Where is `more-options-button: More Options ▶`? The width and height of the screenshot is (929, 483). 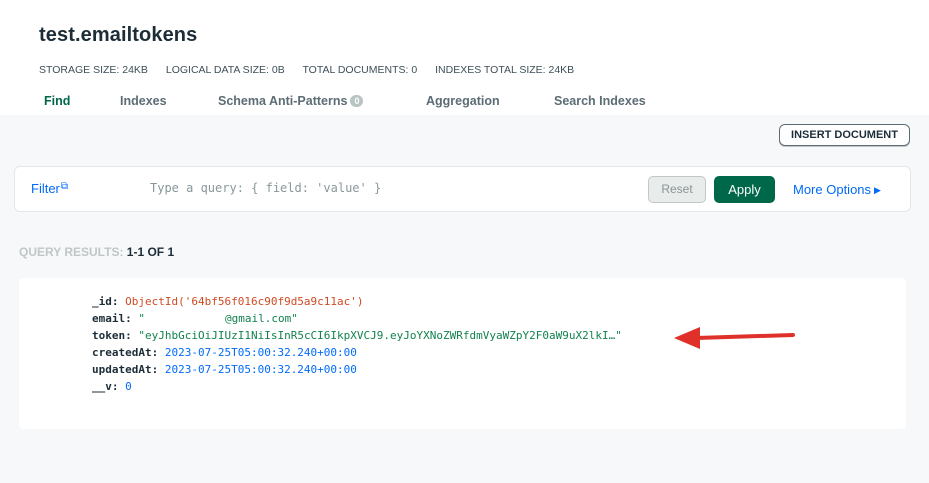
more-options-button: More Options ▶ is located at coordinates (837, 189).